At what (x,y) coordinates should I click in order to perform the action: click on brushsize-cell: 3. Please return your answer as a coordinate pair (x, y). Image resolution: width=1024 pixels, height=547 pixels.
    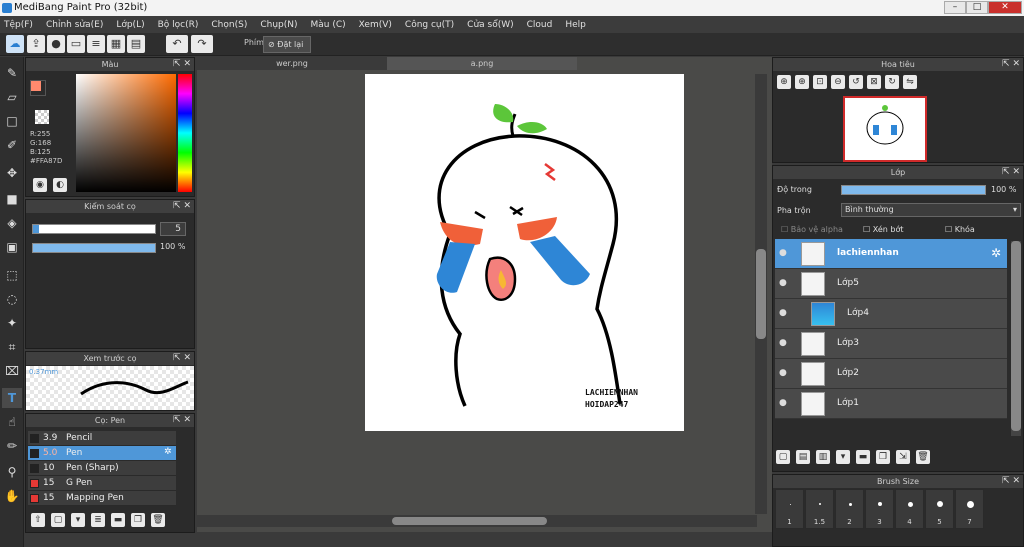
    Looking at the image, I should click on (879, 509).